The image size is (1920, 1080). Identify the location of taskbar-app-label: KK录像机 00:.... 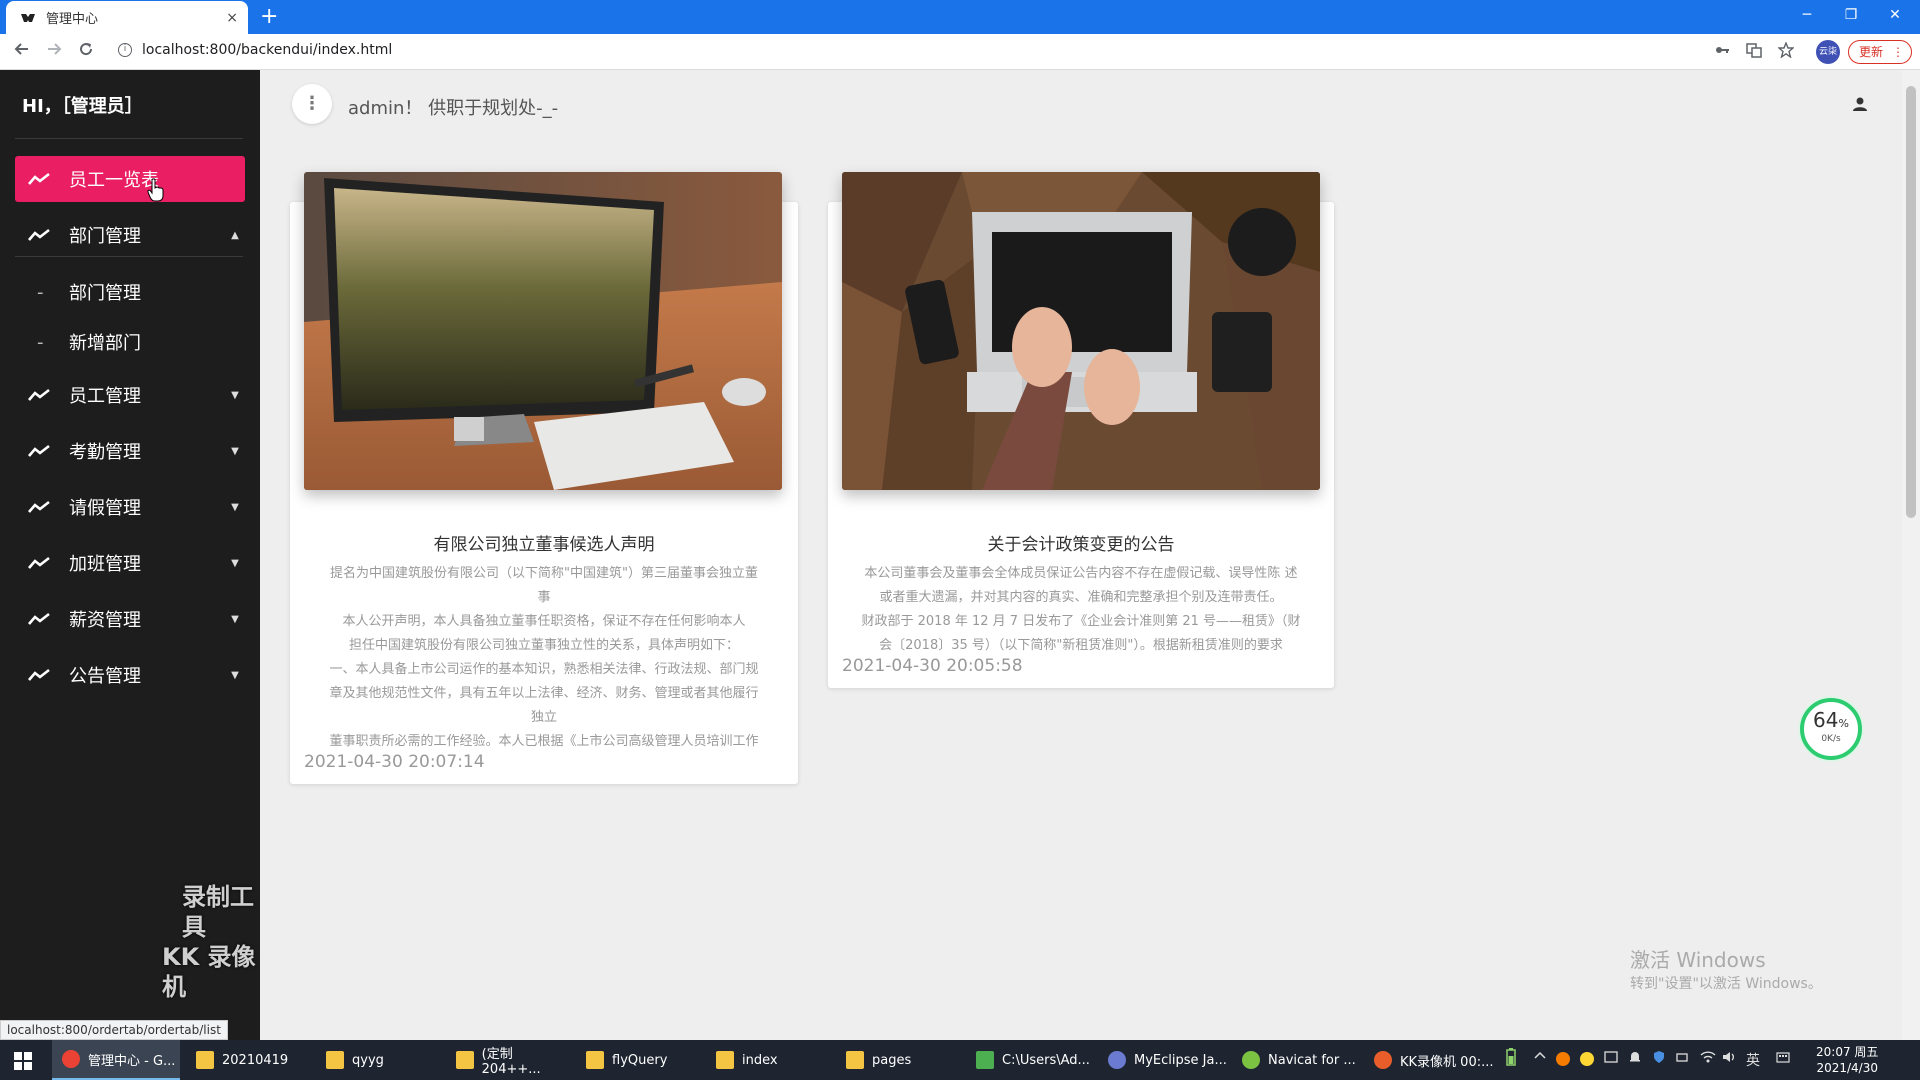
(1447, 1062).